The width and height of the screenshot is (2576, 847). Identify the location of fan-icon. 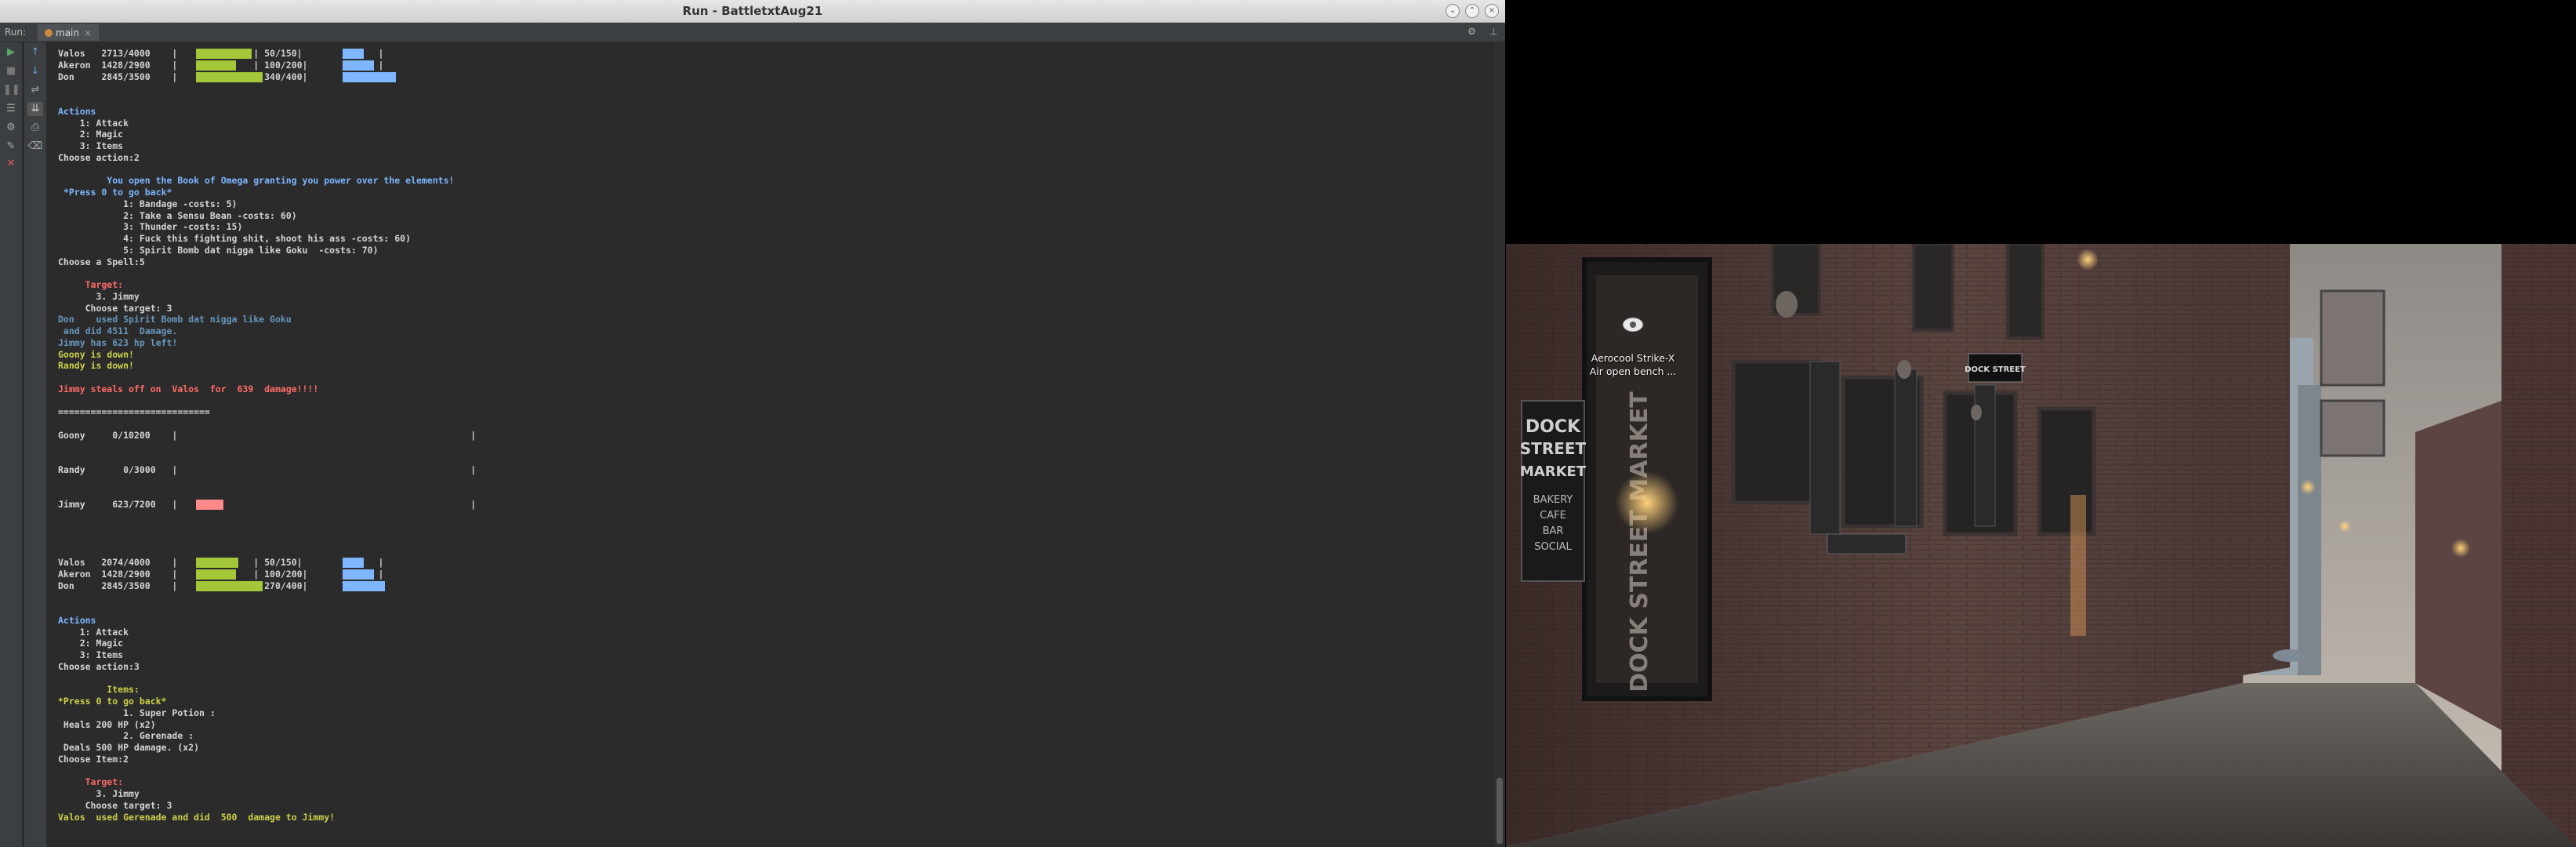
(1633, 325).